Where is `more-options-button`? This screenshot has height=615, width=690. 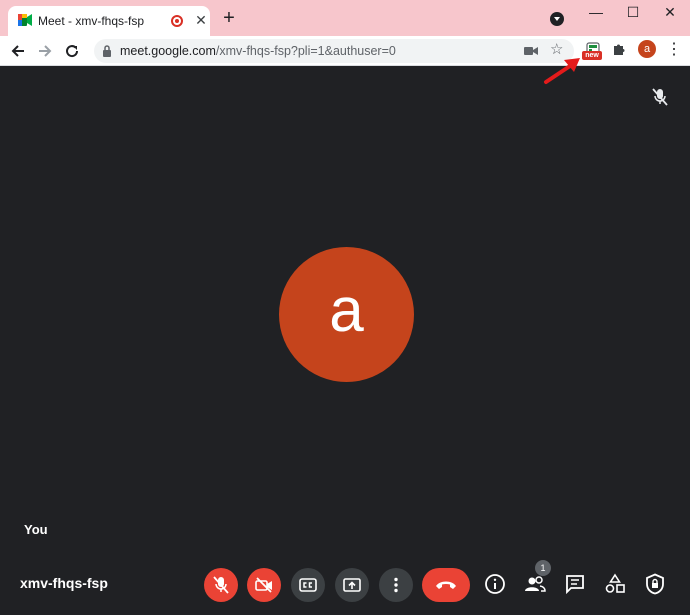 more-options-button is located at coordinates (396, 585).